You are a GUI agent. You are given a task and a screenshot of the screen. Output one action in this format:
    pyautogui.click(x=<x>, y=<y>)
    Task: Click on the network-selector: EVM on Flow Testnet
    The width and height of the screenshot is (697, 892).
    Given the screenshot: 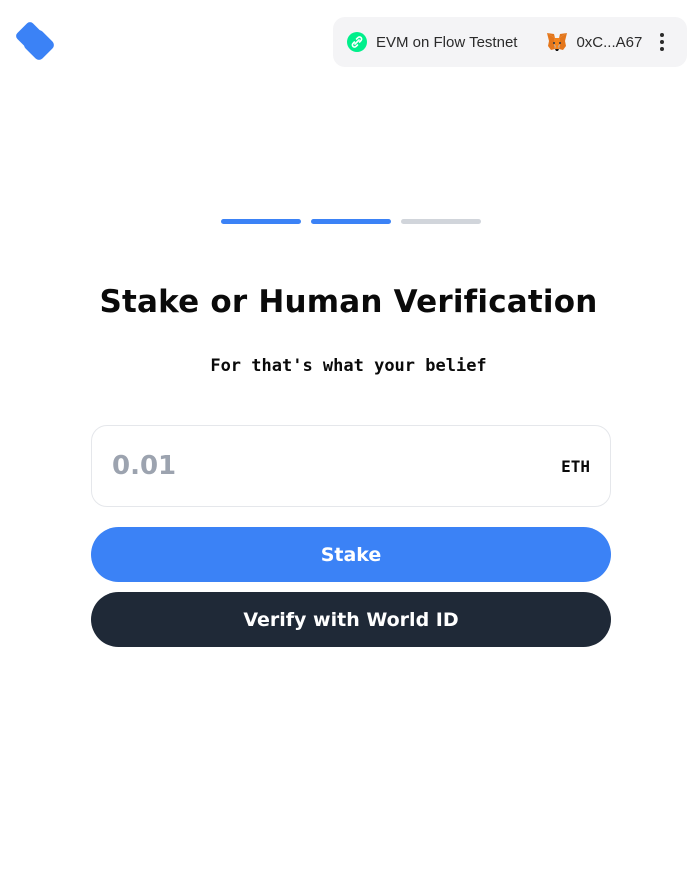 What is the action you would take?
    pyautogui.click(x=432, y=42)
    